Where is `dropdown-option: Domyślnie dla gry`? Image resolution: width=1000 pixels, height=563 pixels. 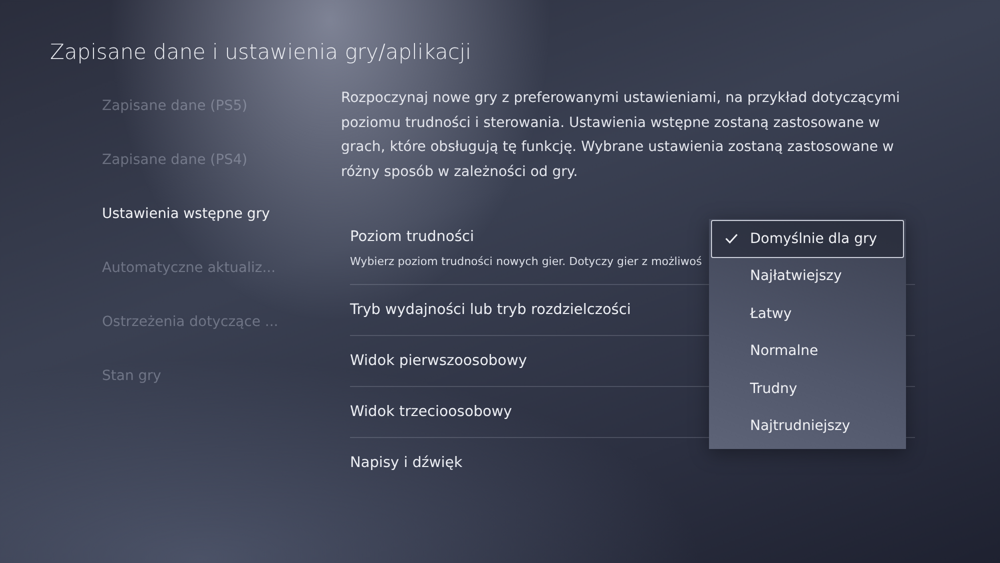
dropdown-option: Domyślnie dla gry is located at coordinates (807, 239).